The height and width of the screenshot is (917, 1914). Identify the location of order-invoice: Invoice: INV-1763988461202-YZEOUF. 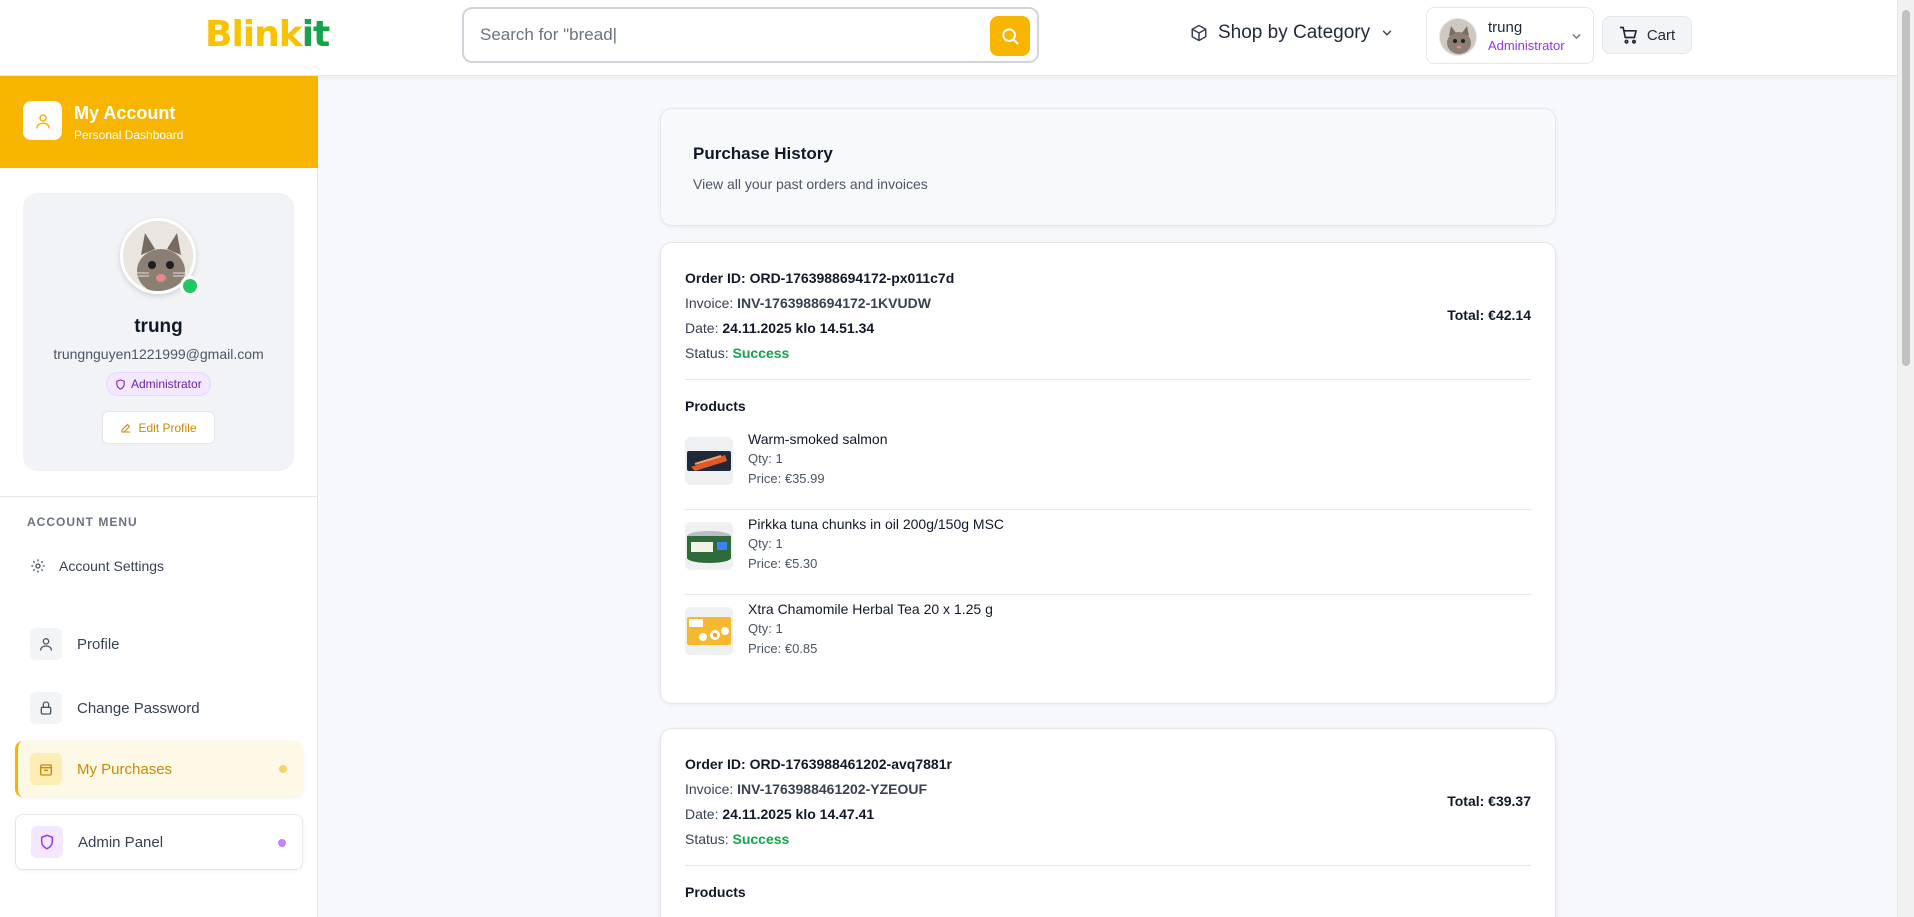
(806, 789).